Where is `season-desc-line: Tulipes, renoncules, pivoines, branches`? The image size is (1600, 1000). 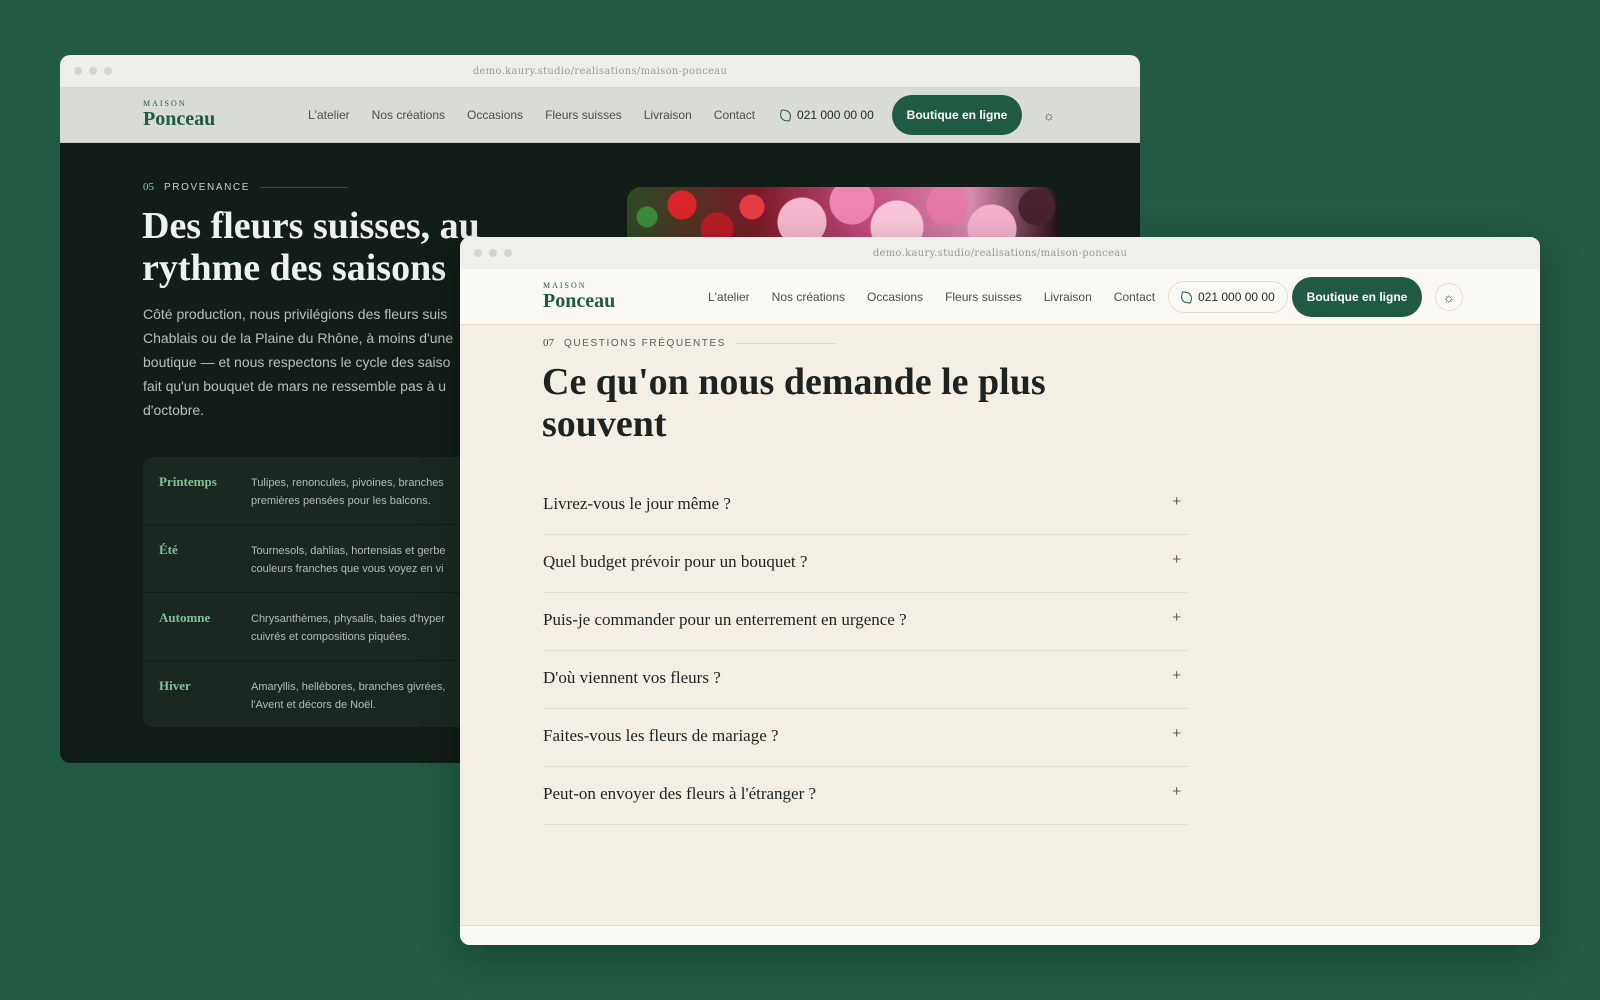
season-desc-line: Tulipes, renoncules, pivoines, branches is located at coordinates (347, 483).